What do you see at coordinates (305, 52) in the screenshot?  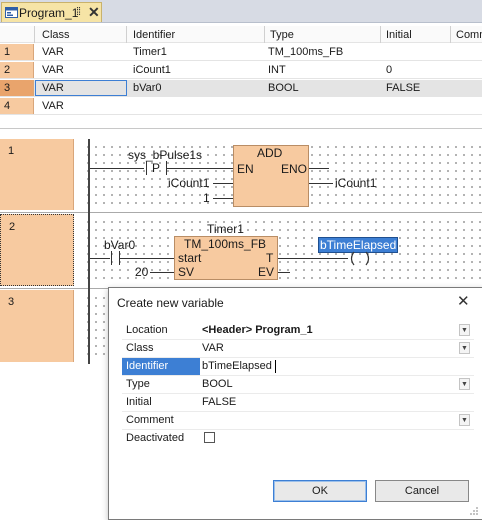 I see `cell-type: TM_100ms_FB` at bounding box center [305, 52].